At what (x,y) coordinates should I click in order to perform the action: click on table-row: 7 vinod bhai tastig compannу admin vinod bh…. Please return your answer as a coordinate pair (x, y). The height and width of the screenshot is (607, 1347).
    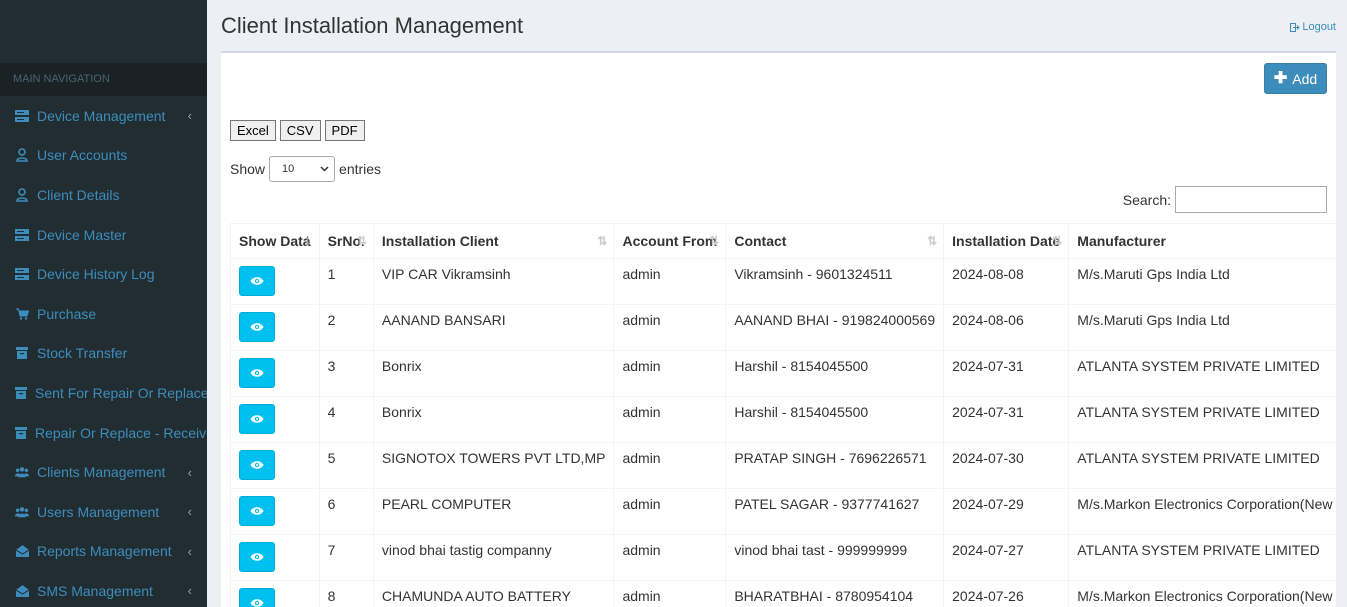
    Looking at the image, I should click on (783, 557).